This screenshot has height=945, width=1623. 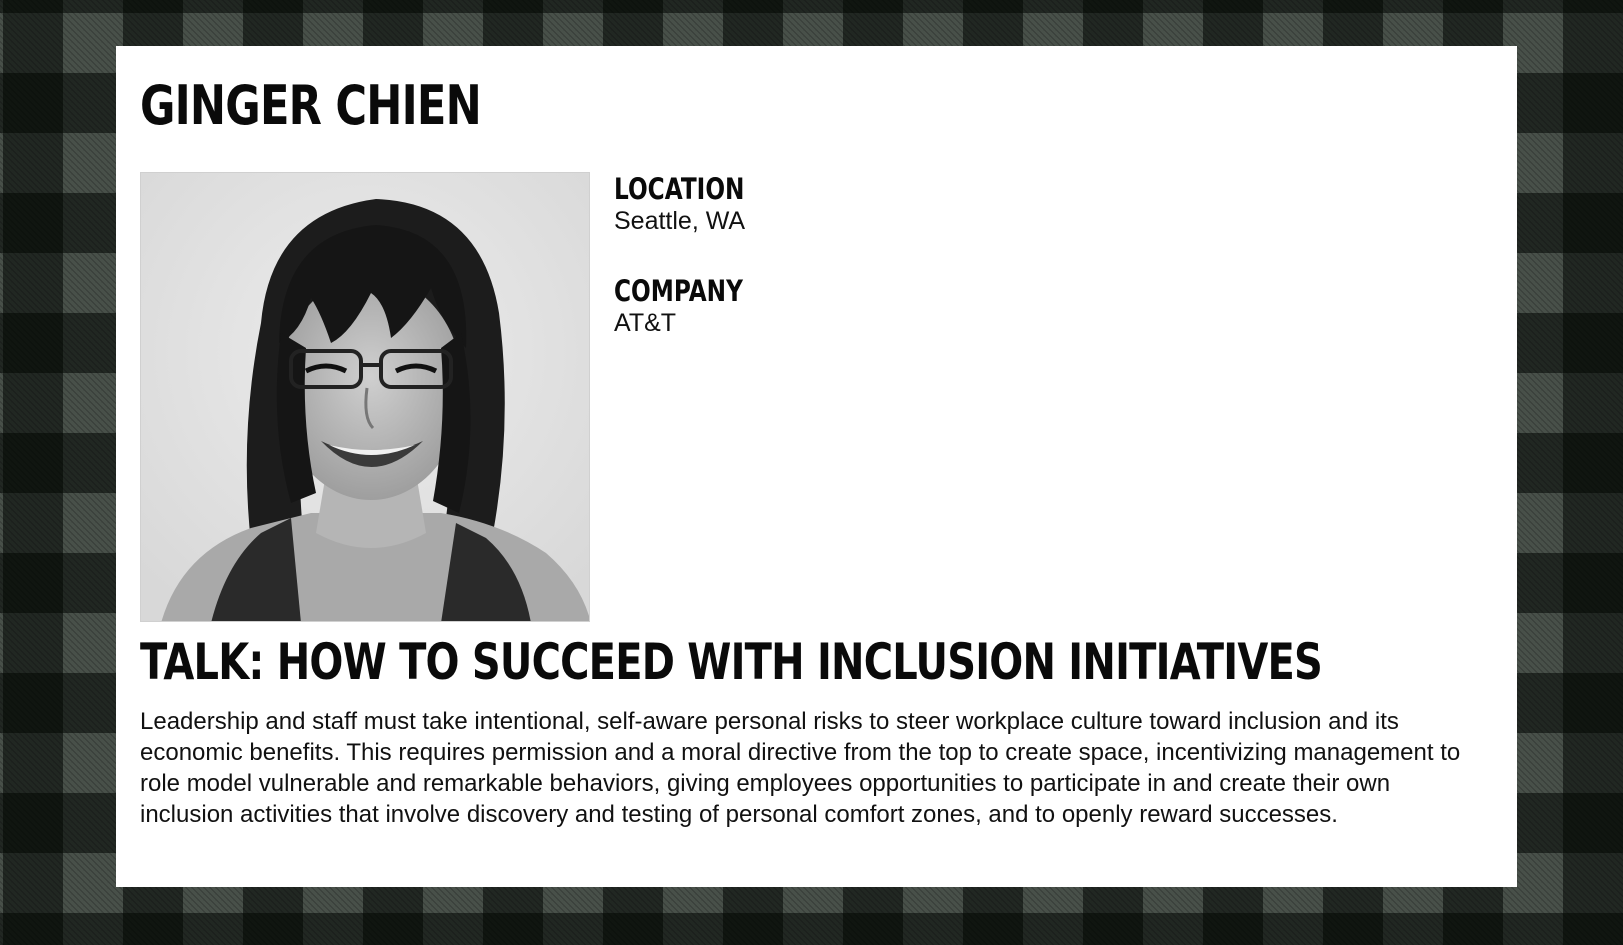 I want to click on company-label: COMPANY, so click(x=678, y=291).